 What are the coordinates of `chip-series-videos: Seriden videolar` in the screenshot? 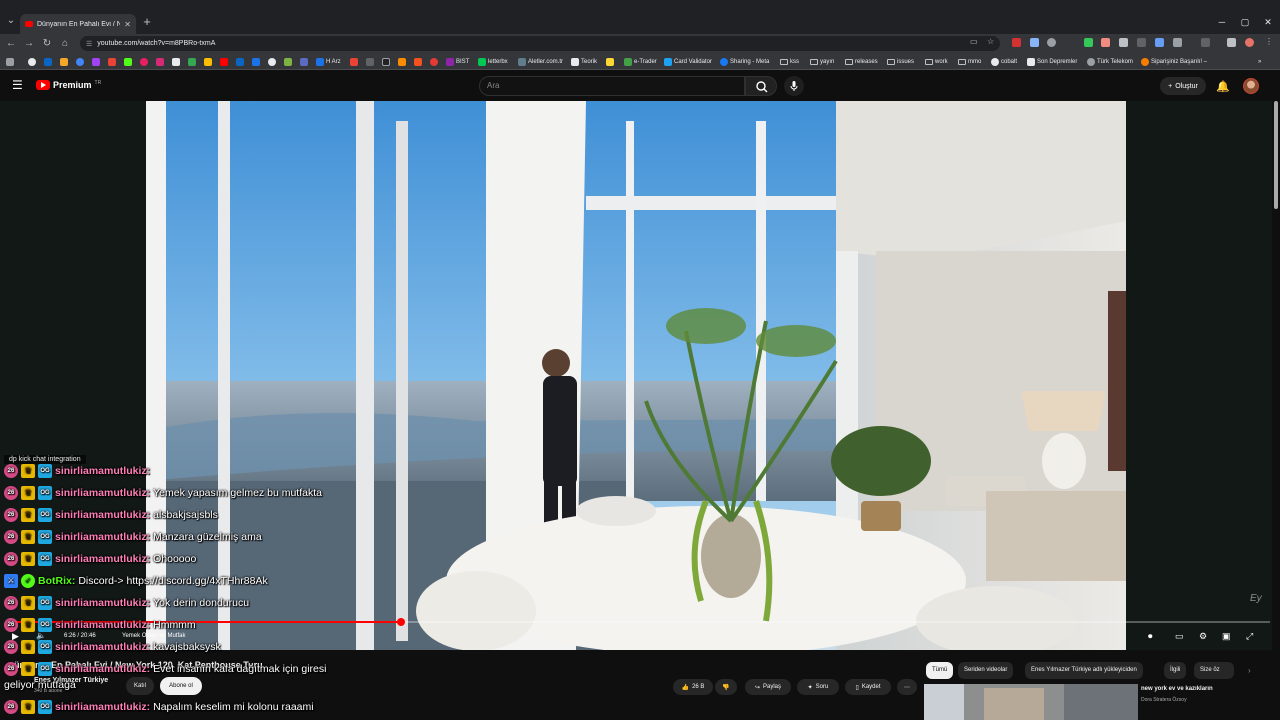 It's located at (986, 670).